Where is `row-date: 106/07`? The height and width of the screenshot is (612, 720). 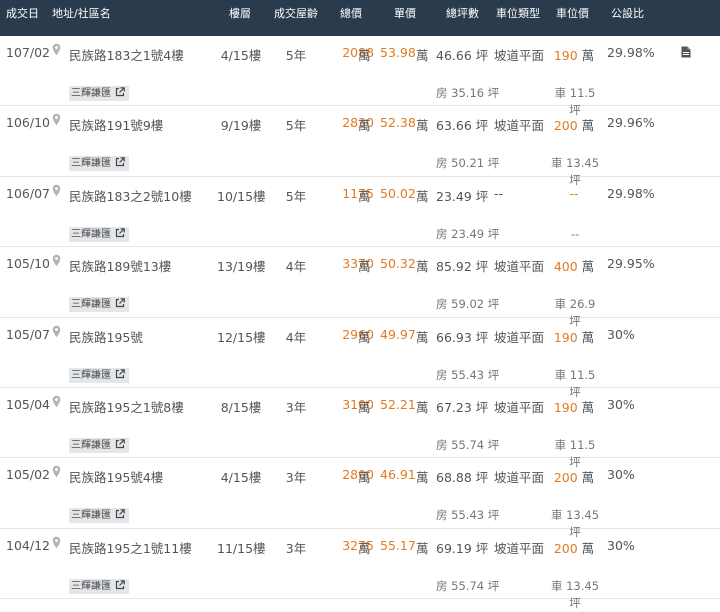 row-date: 106/07 is located at coordinates (28, 193).